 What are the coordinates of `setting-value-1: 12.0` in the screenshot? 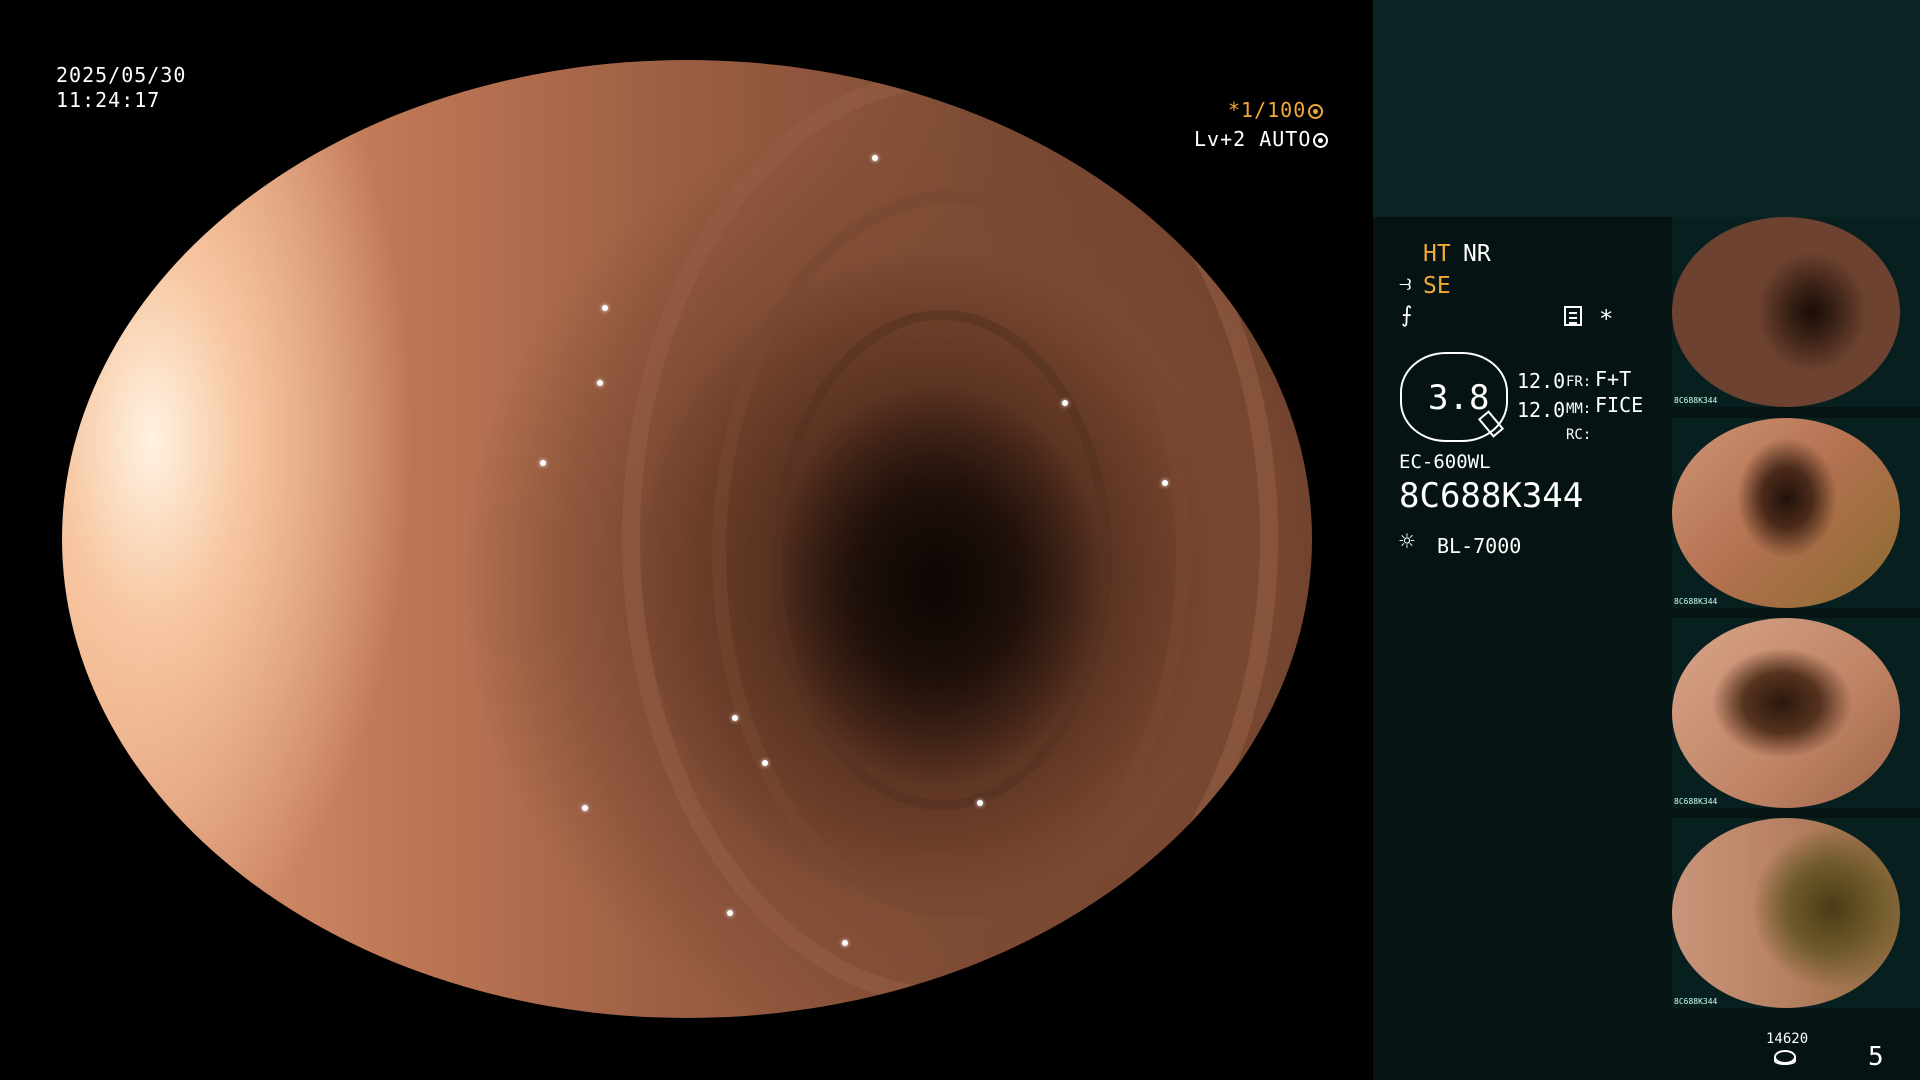 It's located at (1541, 381).